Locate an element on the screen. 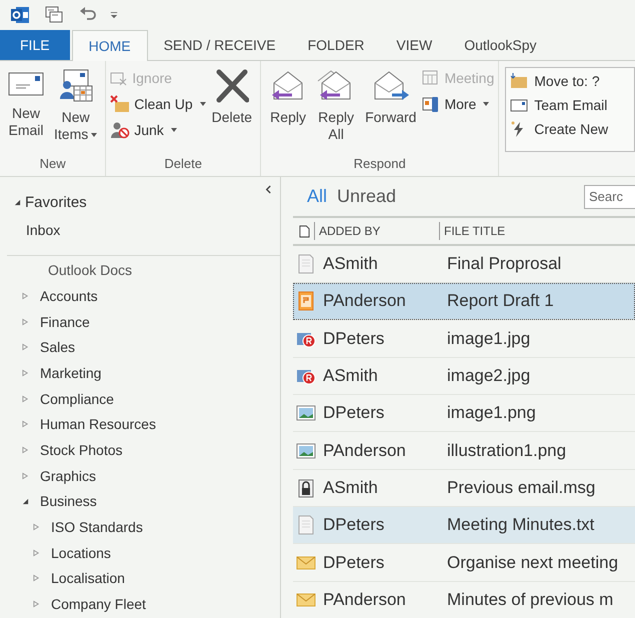  folder-item: Locations is located at coordinates (55, 553).